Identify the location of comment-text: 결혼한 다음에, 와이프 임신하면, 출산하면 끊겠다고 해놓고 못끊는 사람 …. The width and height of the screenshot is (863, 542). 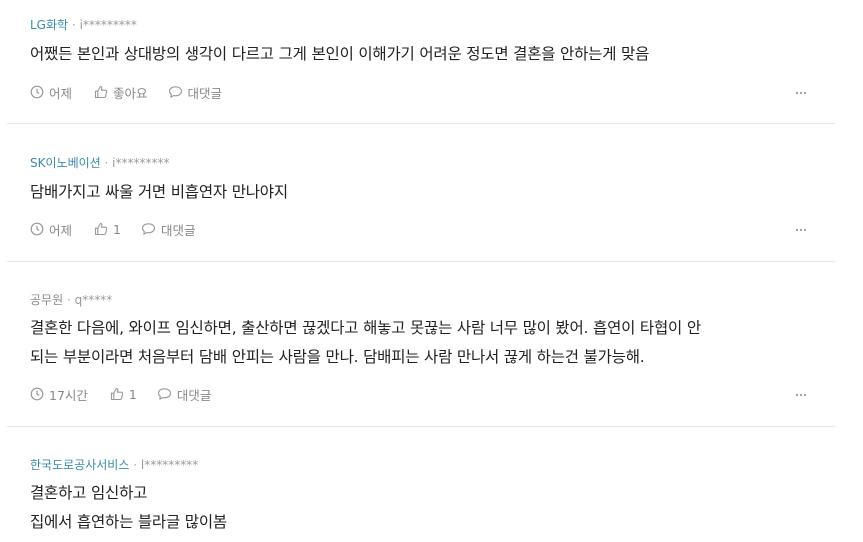
(425, 343).